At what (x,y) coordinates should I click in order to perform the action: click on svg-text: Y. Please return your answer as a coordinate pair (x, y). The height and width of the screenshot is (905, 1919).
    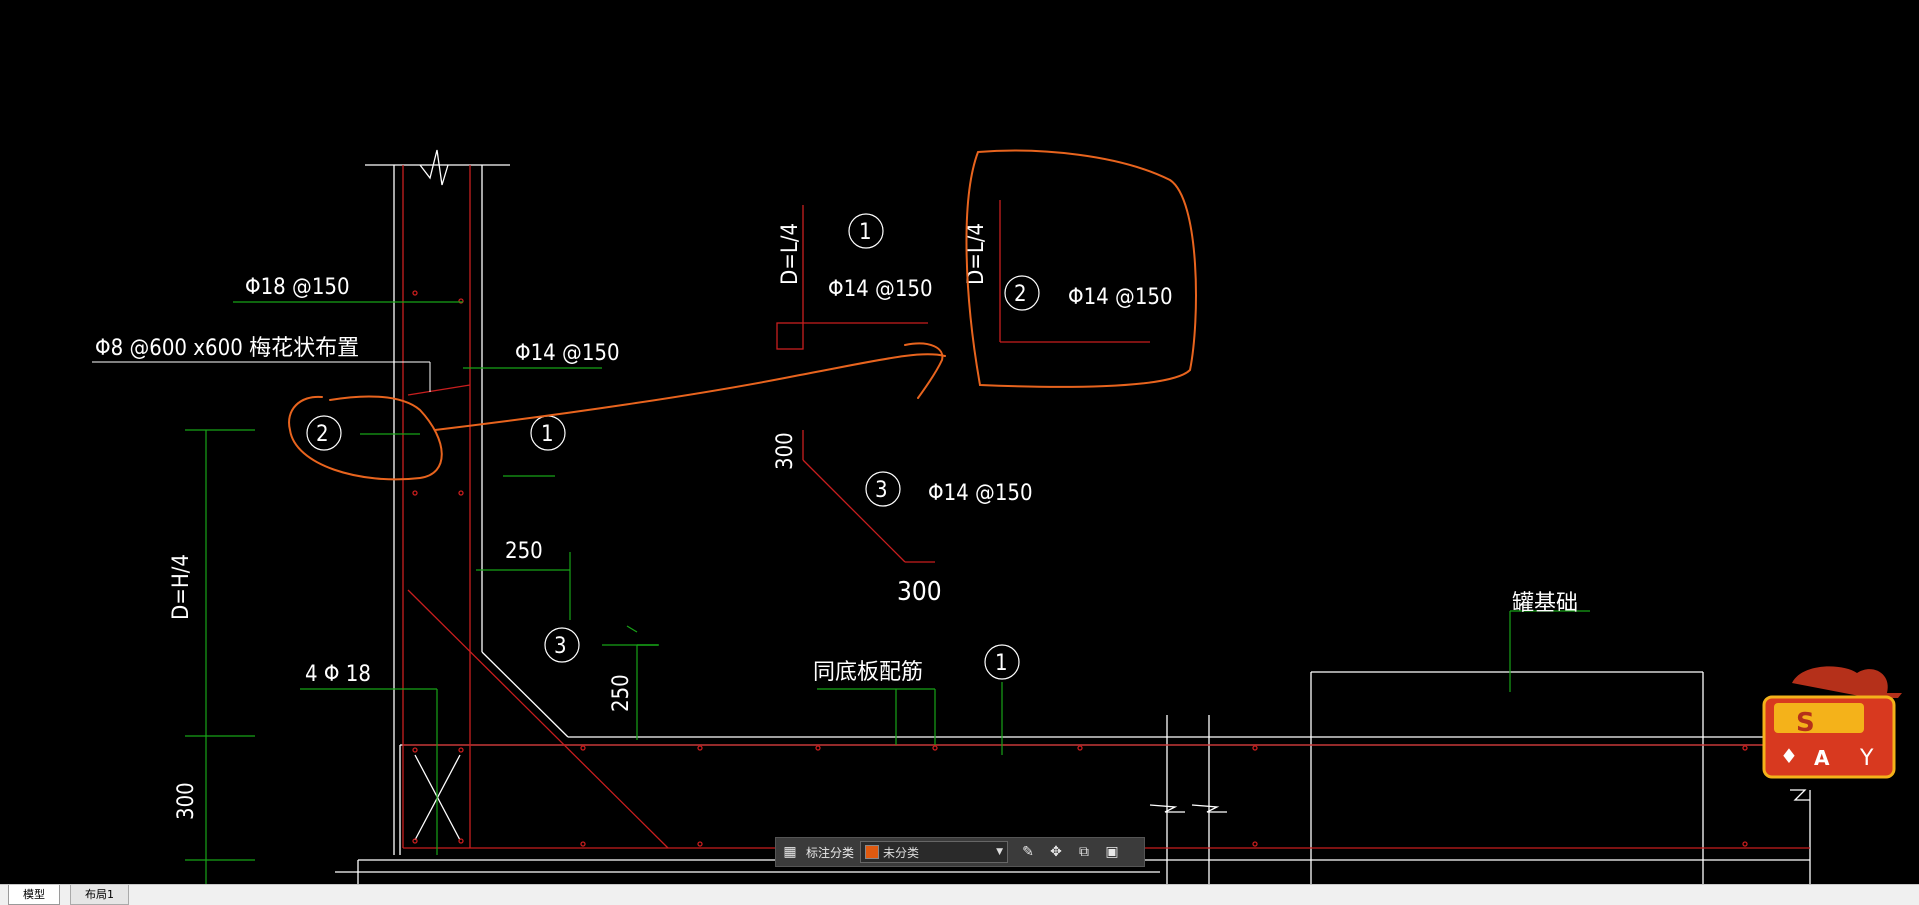
    Looking at the image, I should click on (1866, 758).